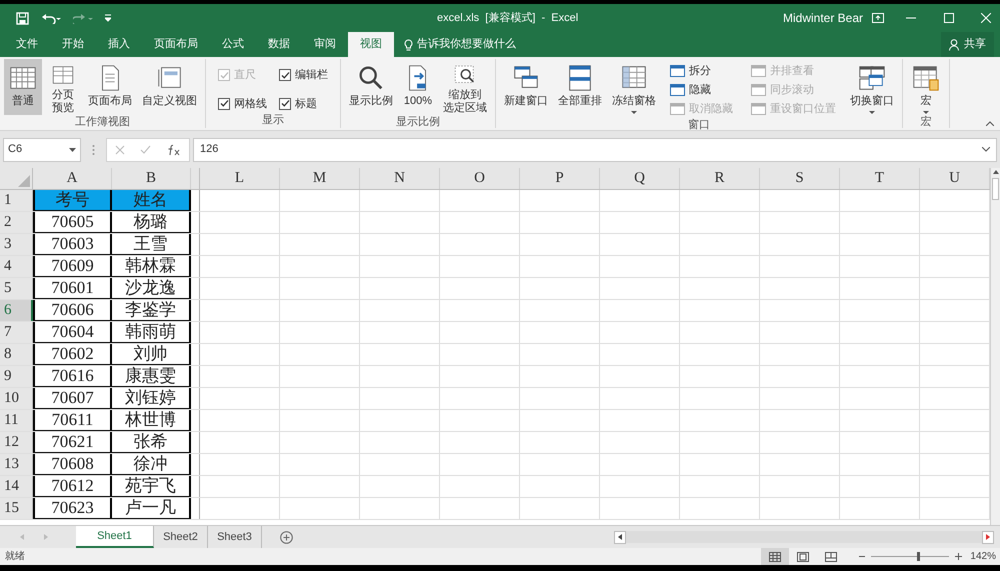 The image size is (1000, 571). What do you see at coordinates (73, 44) in the screenshot?
I see `ribbon-tab: 开始` at bounding box center [73, 44].